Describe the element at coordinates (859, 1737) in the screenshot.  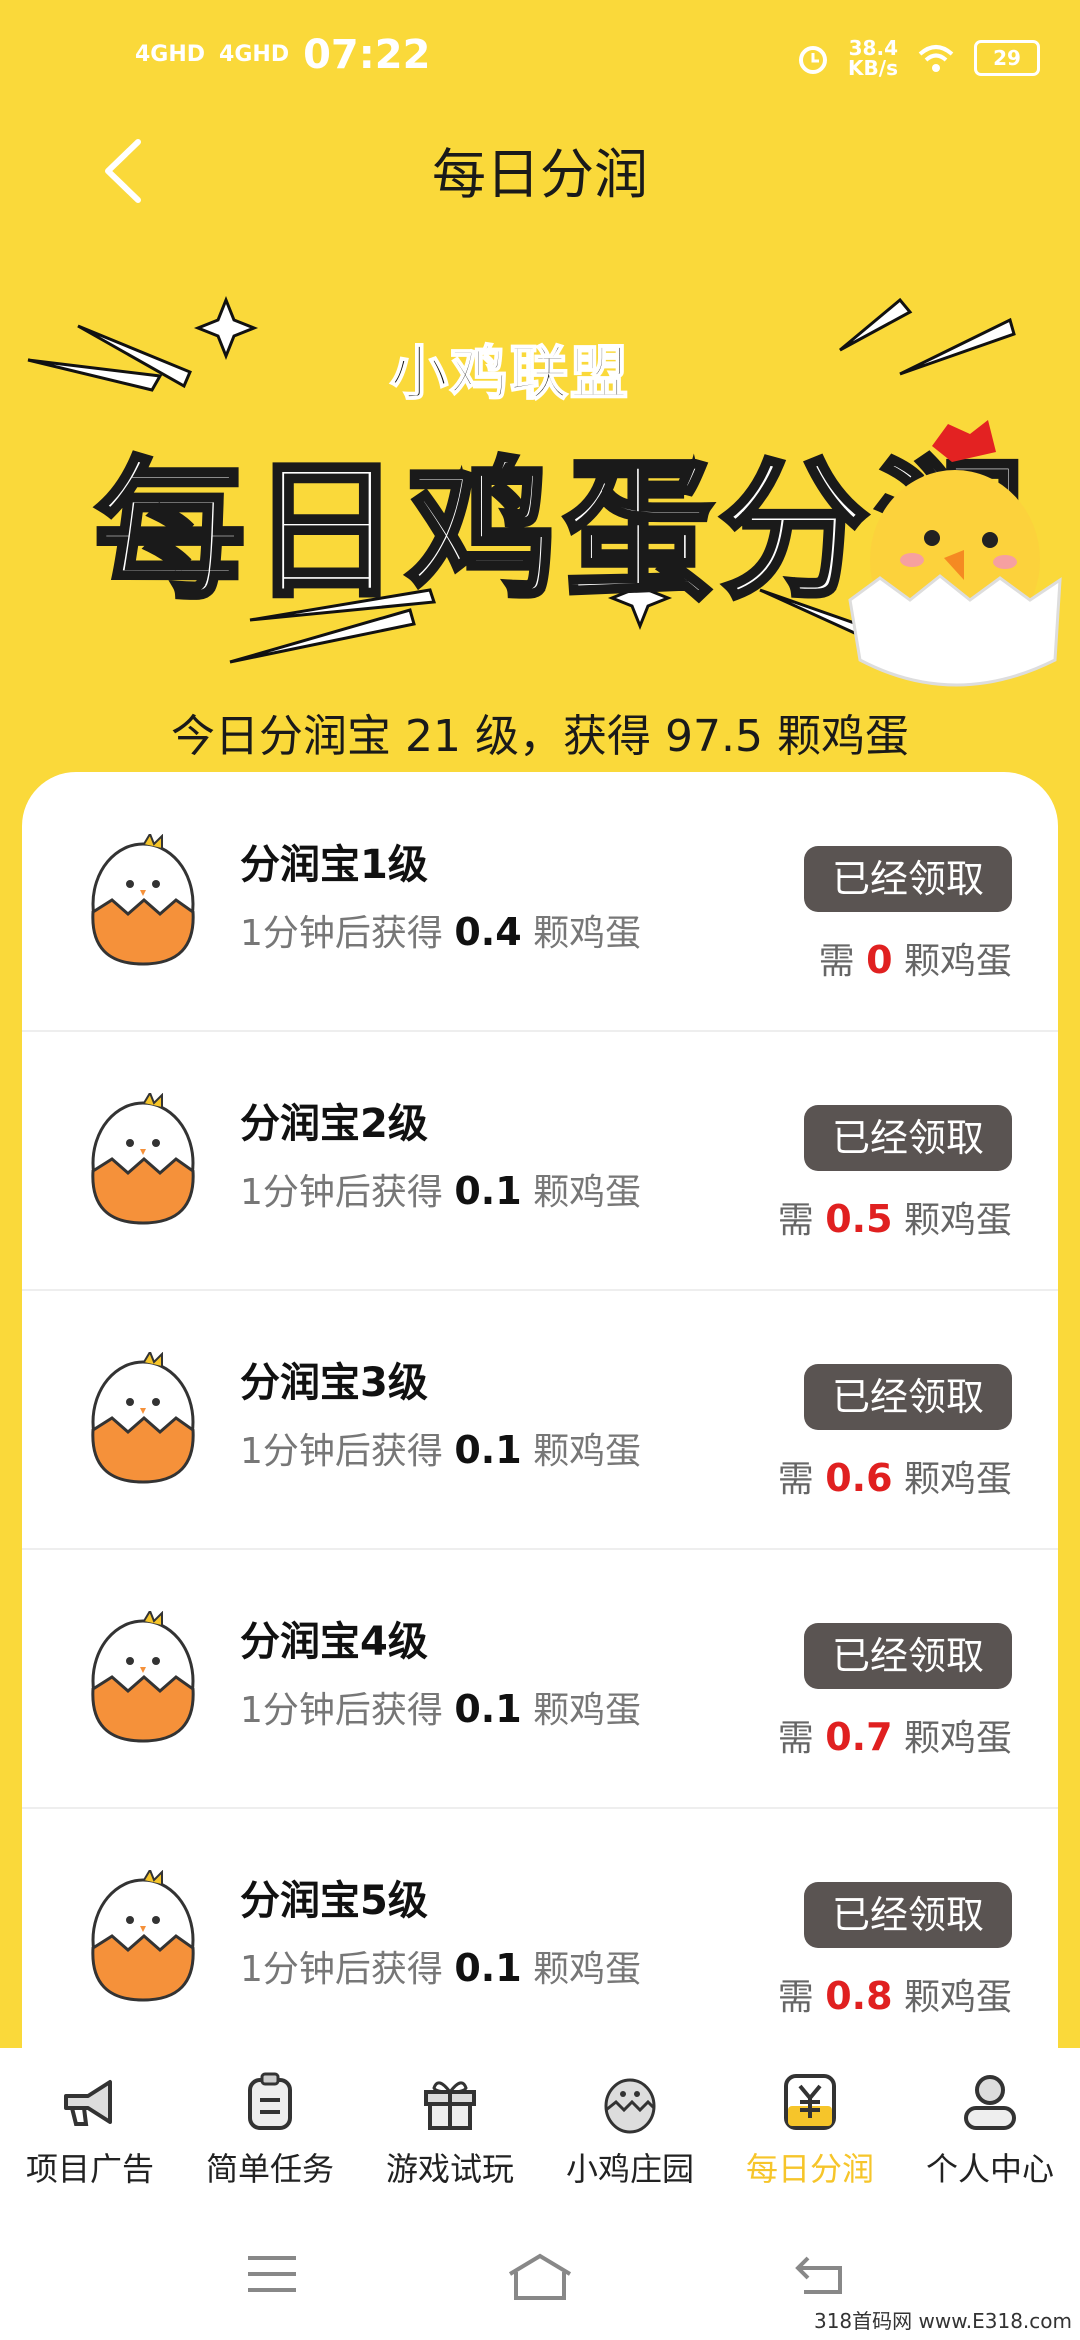
I see `need-value: 0.7` at that location.